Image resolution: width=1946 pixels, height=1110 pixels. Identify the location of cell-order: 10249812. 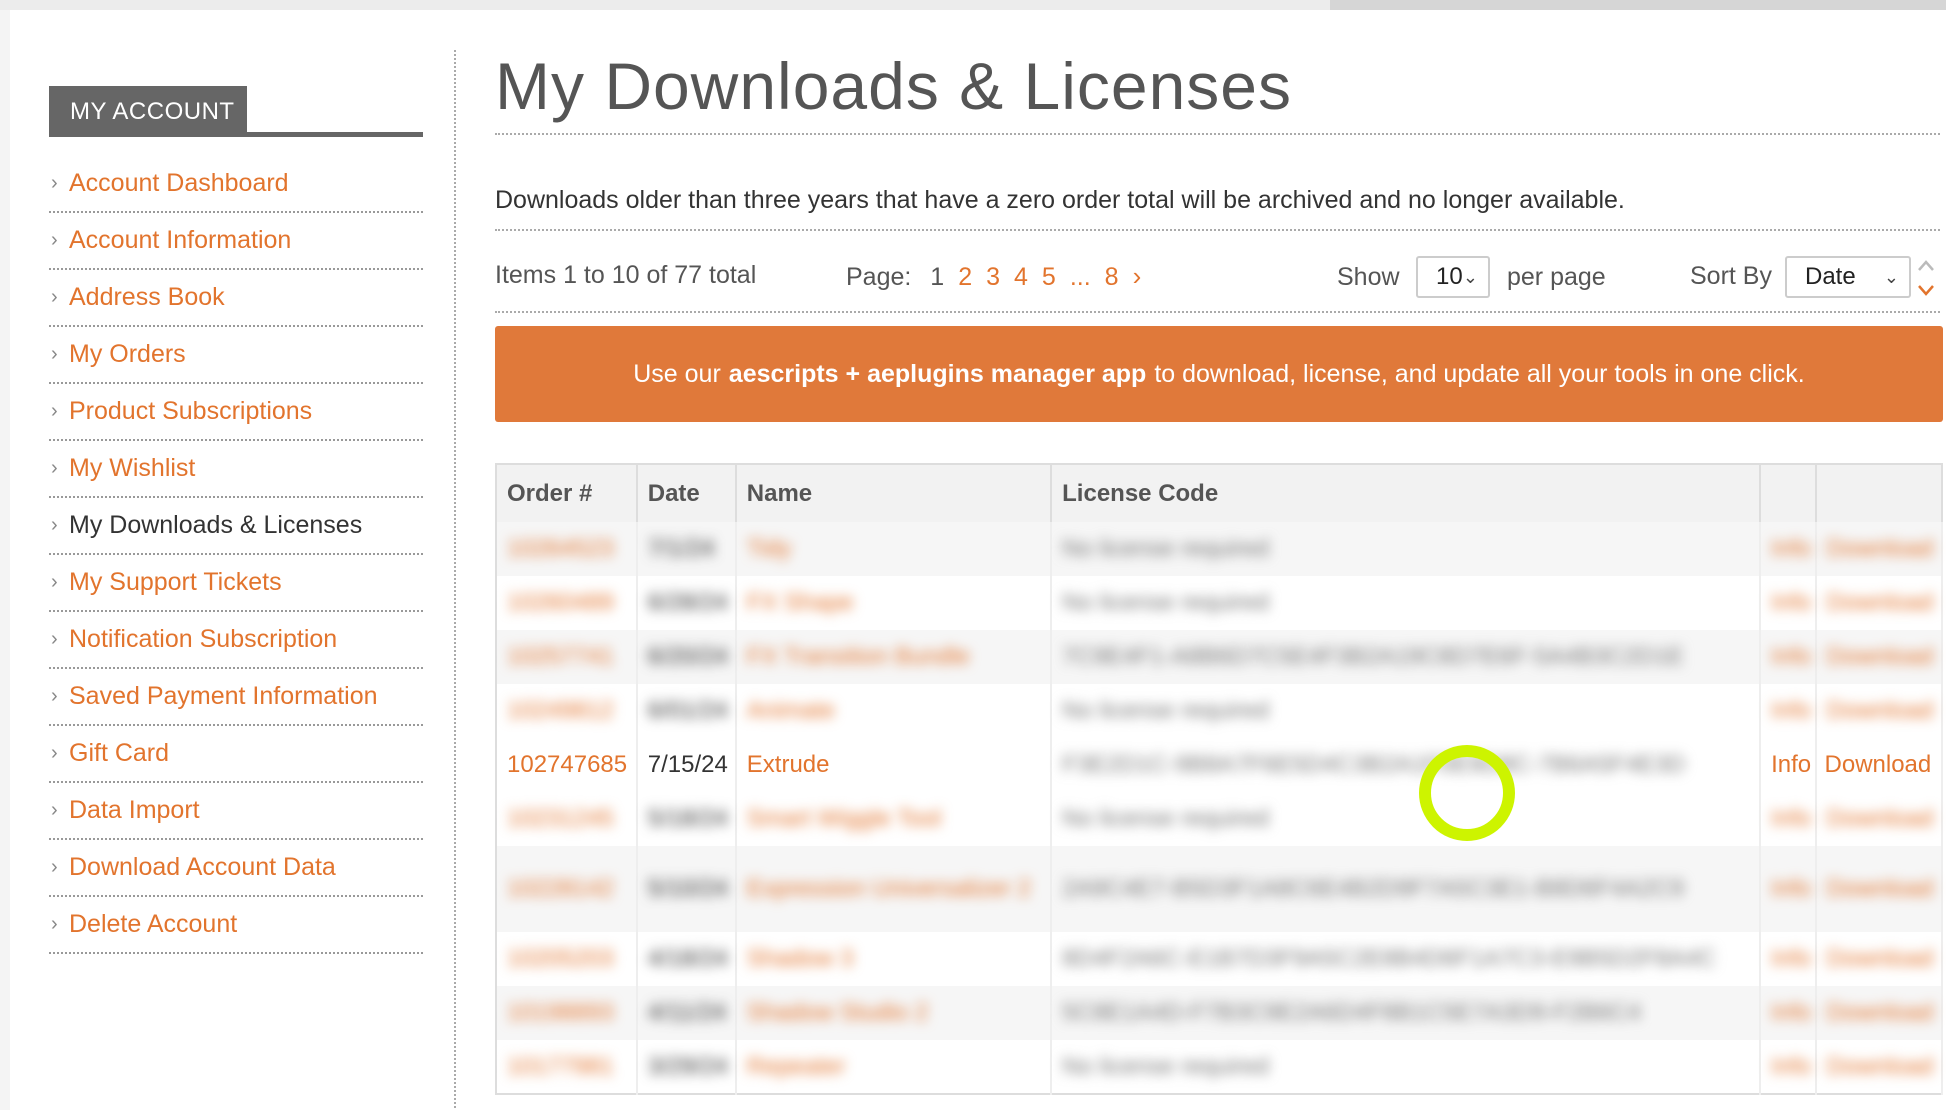
(567, 711).